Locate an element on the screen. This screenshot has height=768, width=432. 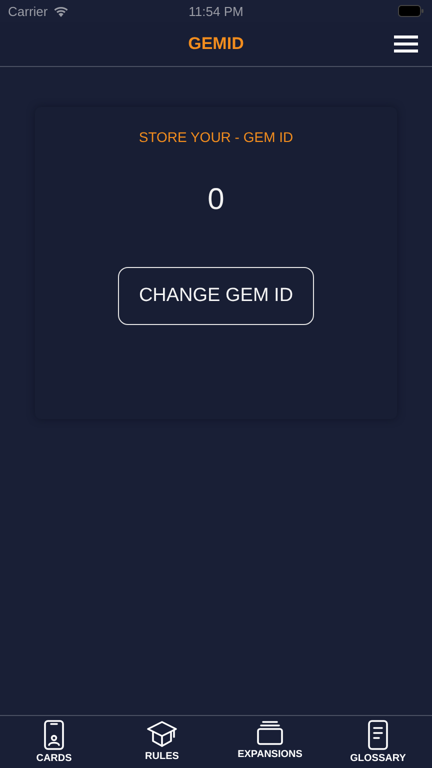
menu-icon is located at coordinates (406, 44).